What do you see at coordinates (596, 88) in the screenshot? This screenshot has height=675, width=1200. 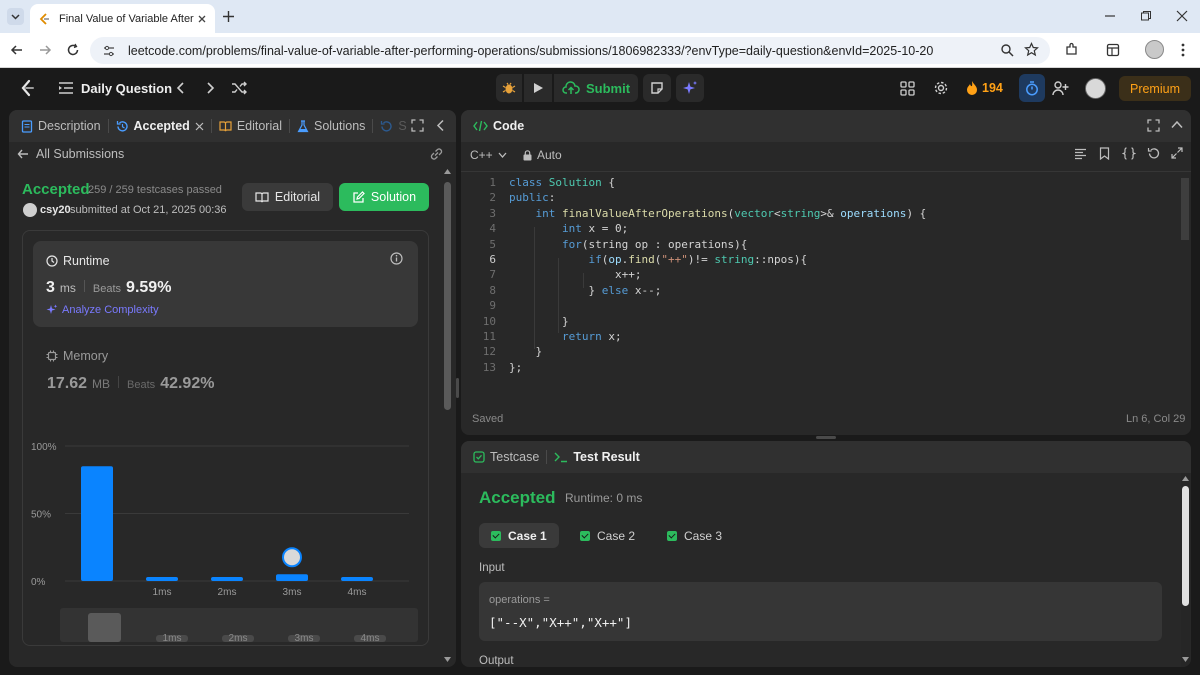 I see `submit-button: Submit` at bounding box center [596, 88].